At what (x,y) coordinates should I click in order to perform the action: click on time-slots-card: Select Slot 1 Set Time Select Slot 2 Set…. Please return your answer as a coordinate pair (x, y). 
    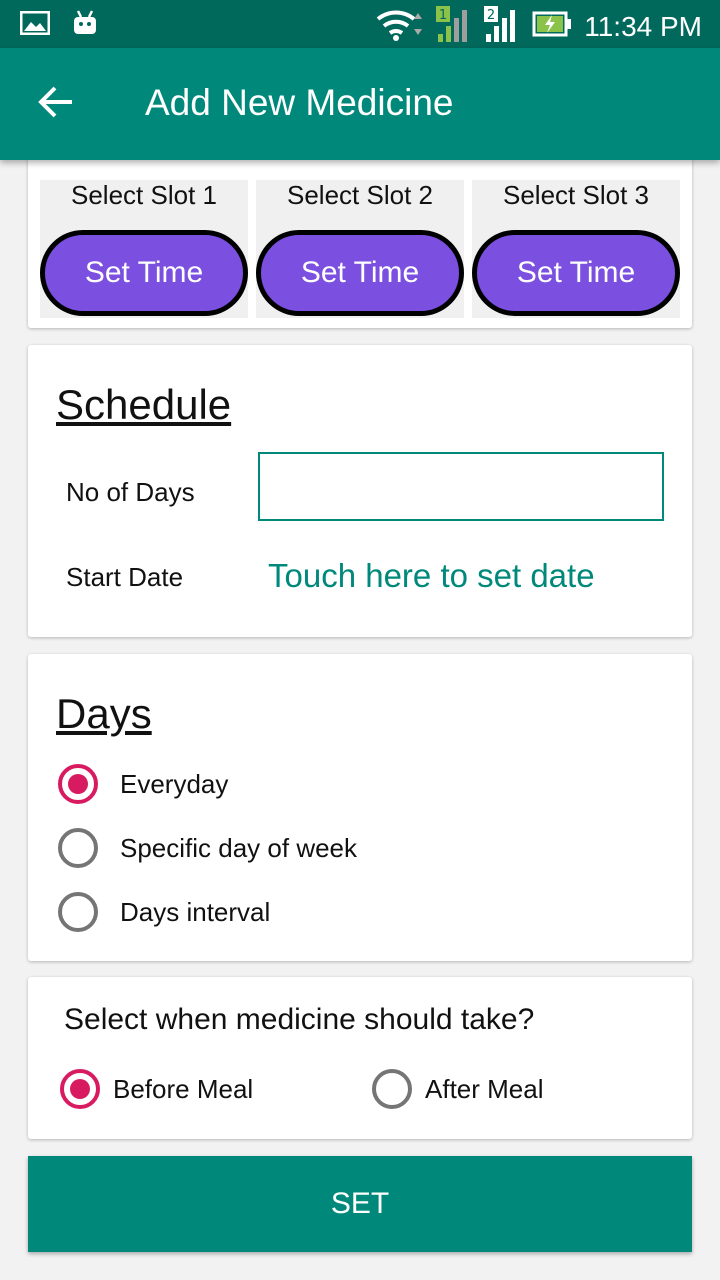
    Looking at the image, I should click on (360, 239).